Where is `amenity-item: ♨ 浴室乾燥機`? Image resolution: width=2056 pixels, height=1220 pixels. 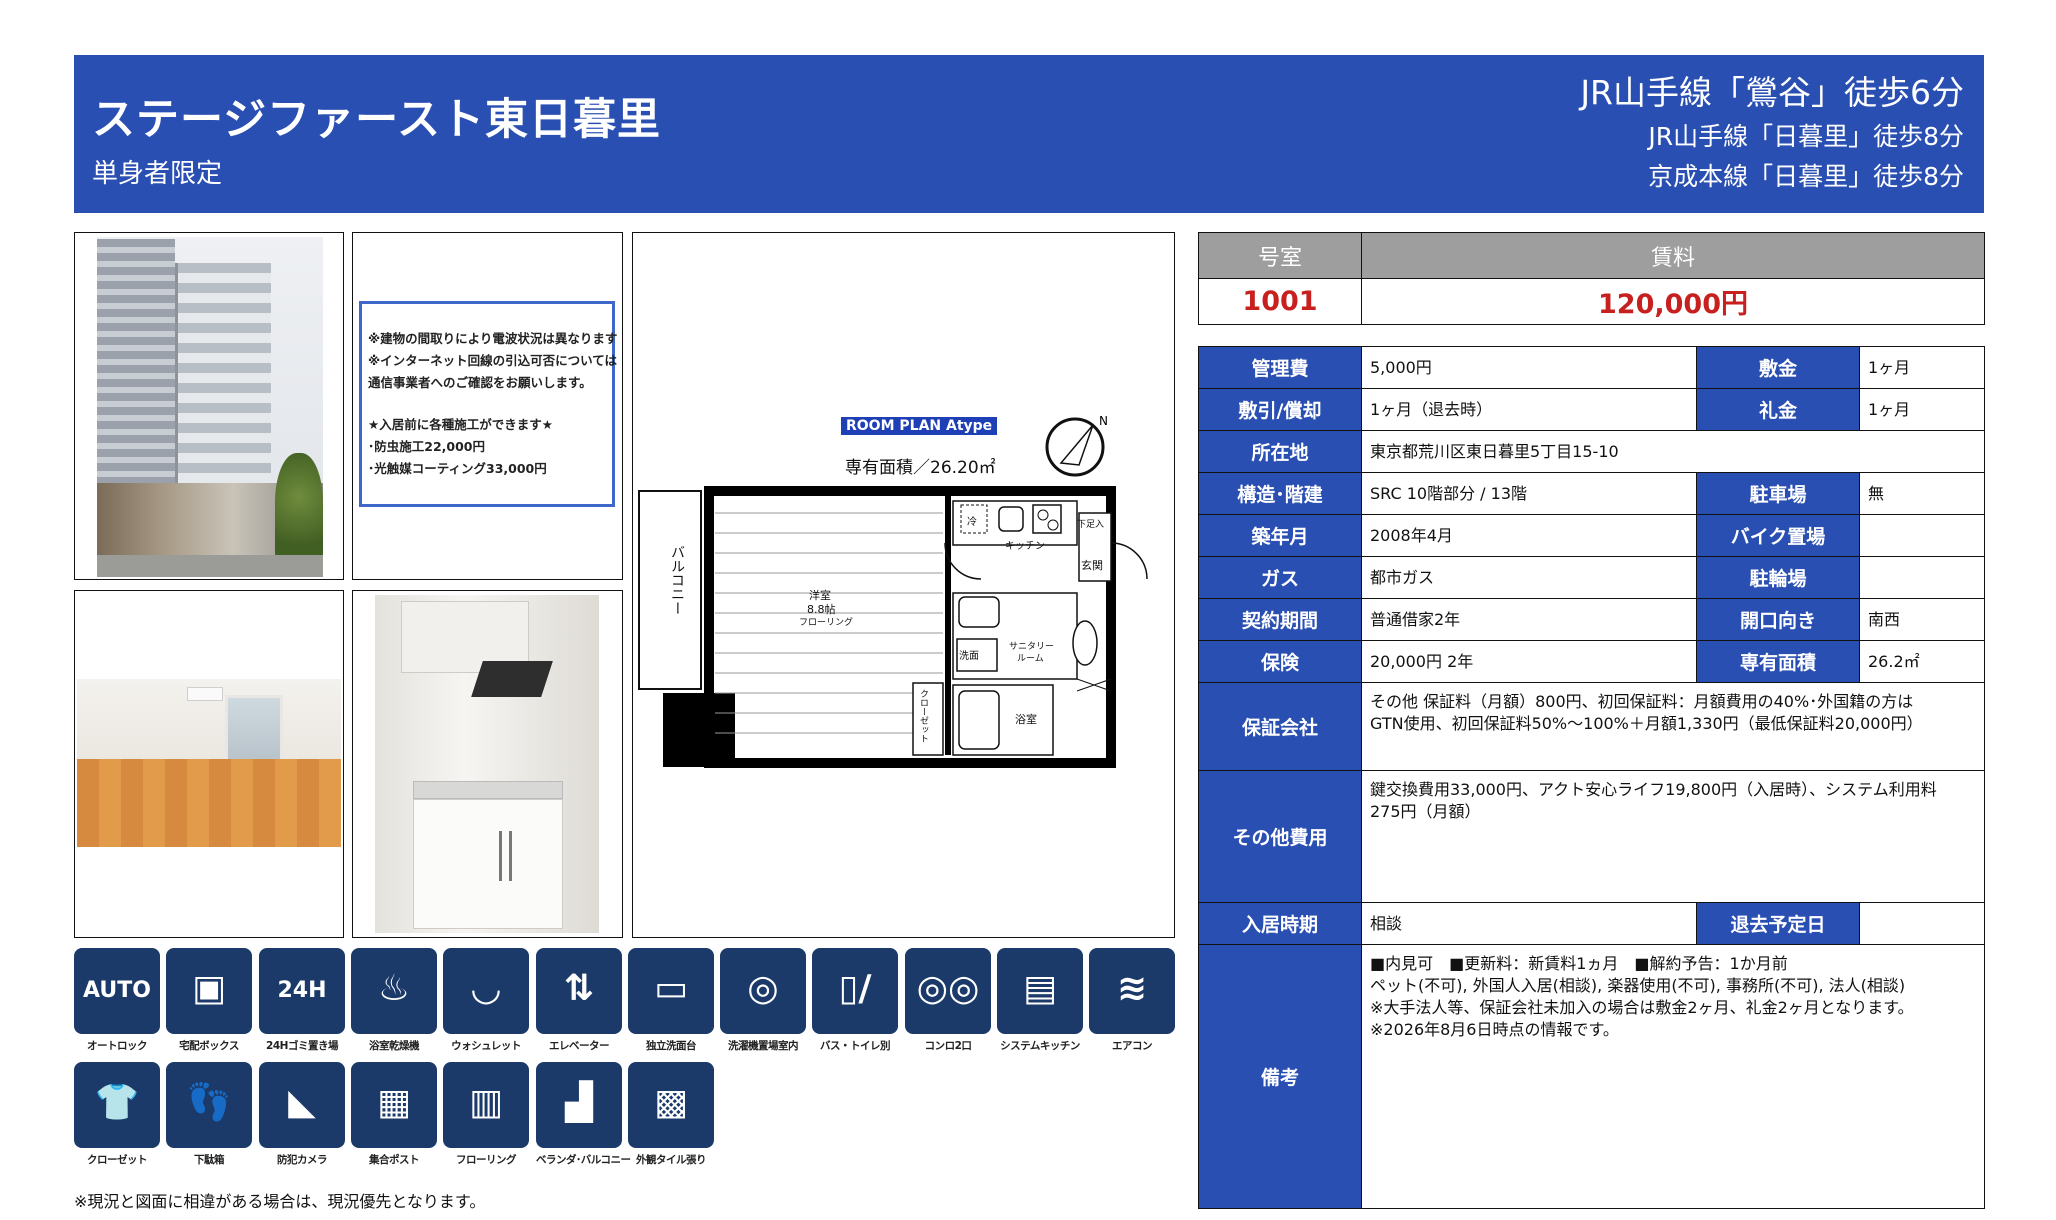 amenity-item: ♨ 浴室乾燥機 is located at coordinates (394, 1000).